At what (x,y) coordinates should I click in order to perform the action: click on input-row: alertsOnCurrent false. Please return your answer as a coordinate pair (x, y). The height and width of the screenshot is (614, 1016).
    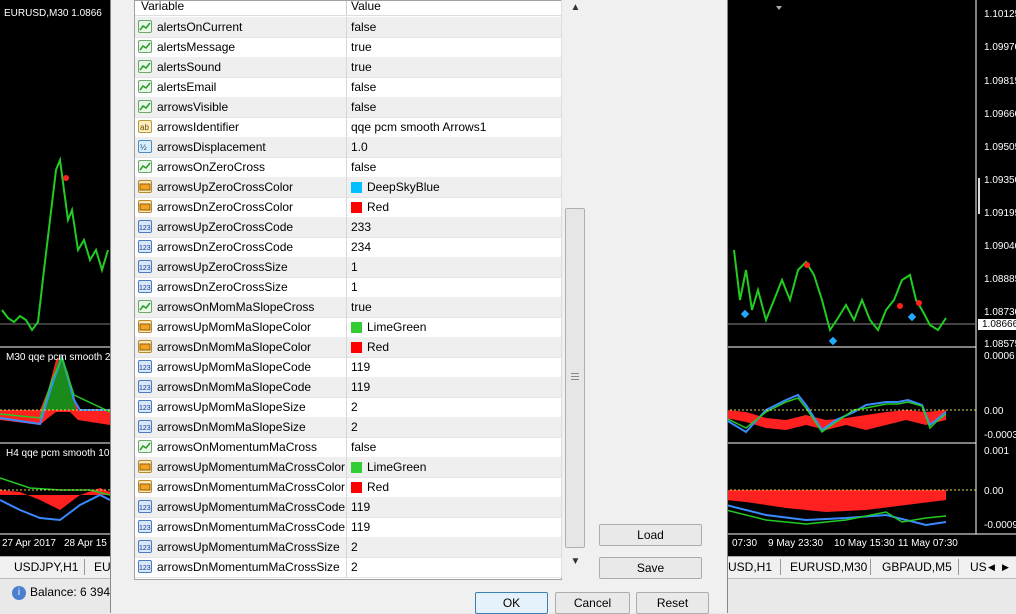
    Looking at the image, I should click on (348, 27).